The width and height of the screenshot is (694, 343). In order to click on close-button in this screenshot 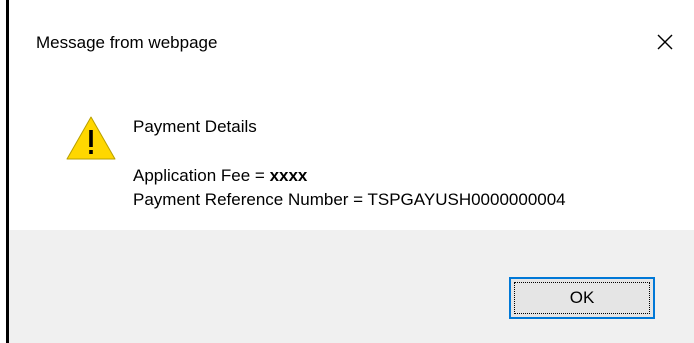, I will do `click(665, 42)`.